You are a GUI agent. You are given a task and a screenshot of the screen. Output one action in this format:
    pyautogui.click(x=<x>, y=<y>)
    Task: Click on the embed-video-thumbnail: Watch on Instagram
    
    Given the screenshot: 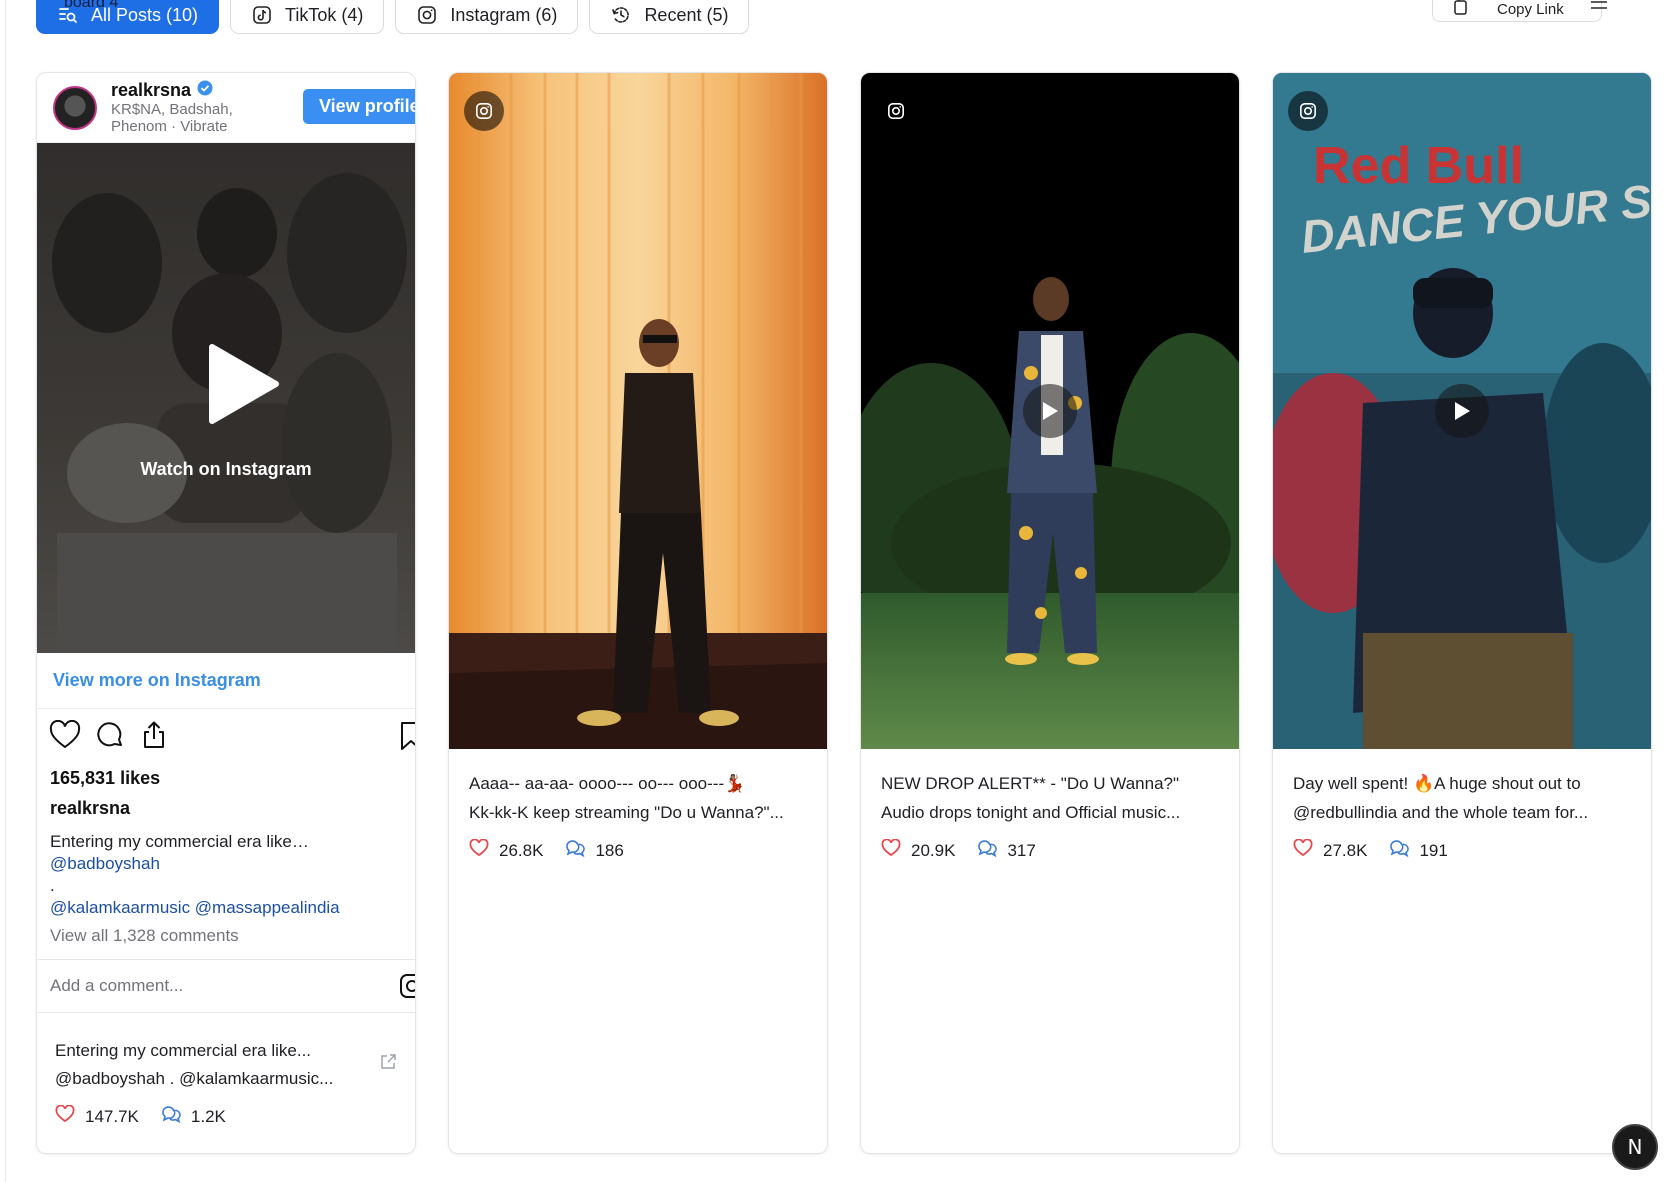 What is the action you would take?
    pyautogui.click(x=226, y=398)
    